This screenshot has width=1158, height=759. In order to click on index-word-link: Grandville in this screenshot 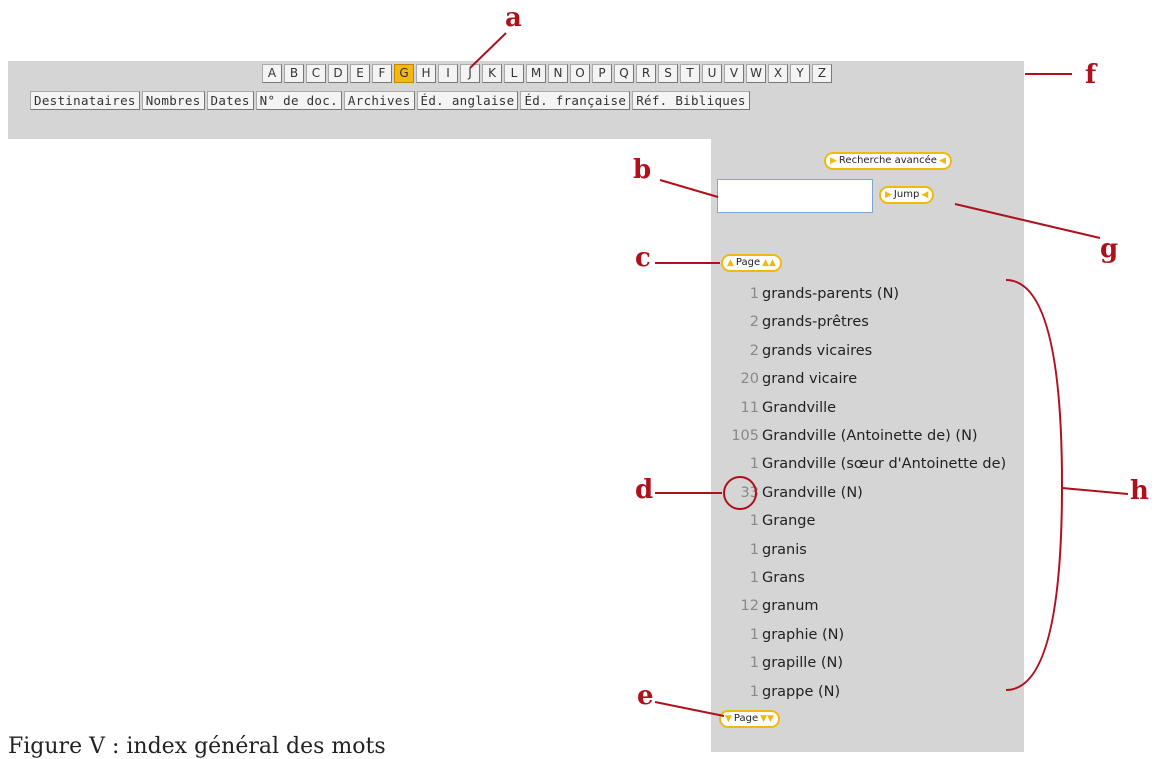, I will do `click(799, 408)`.